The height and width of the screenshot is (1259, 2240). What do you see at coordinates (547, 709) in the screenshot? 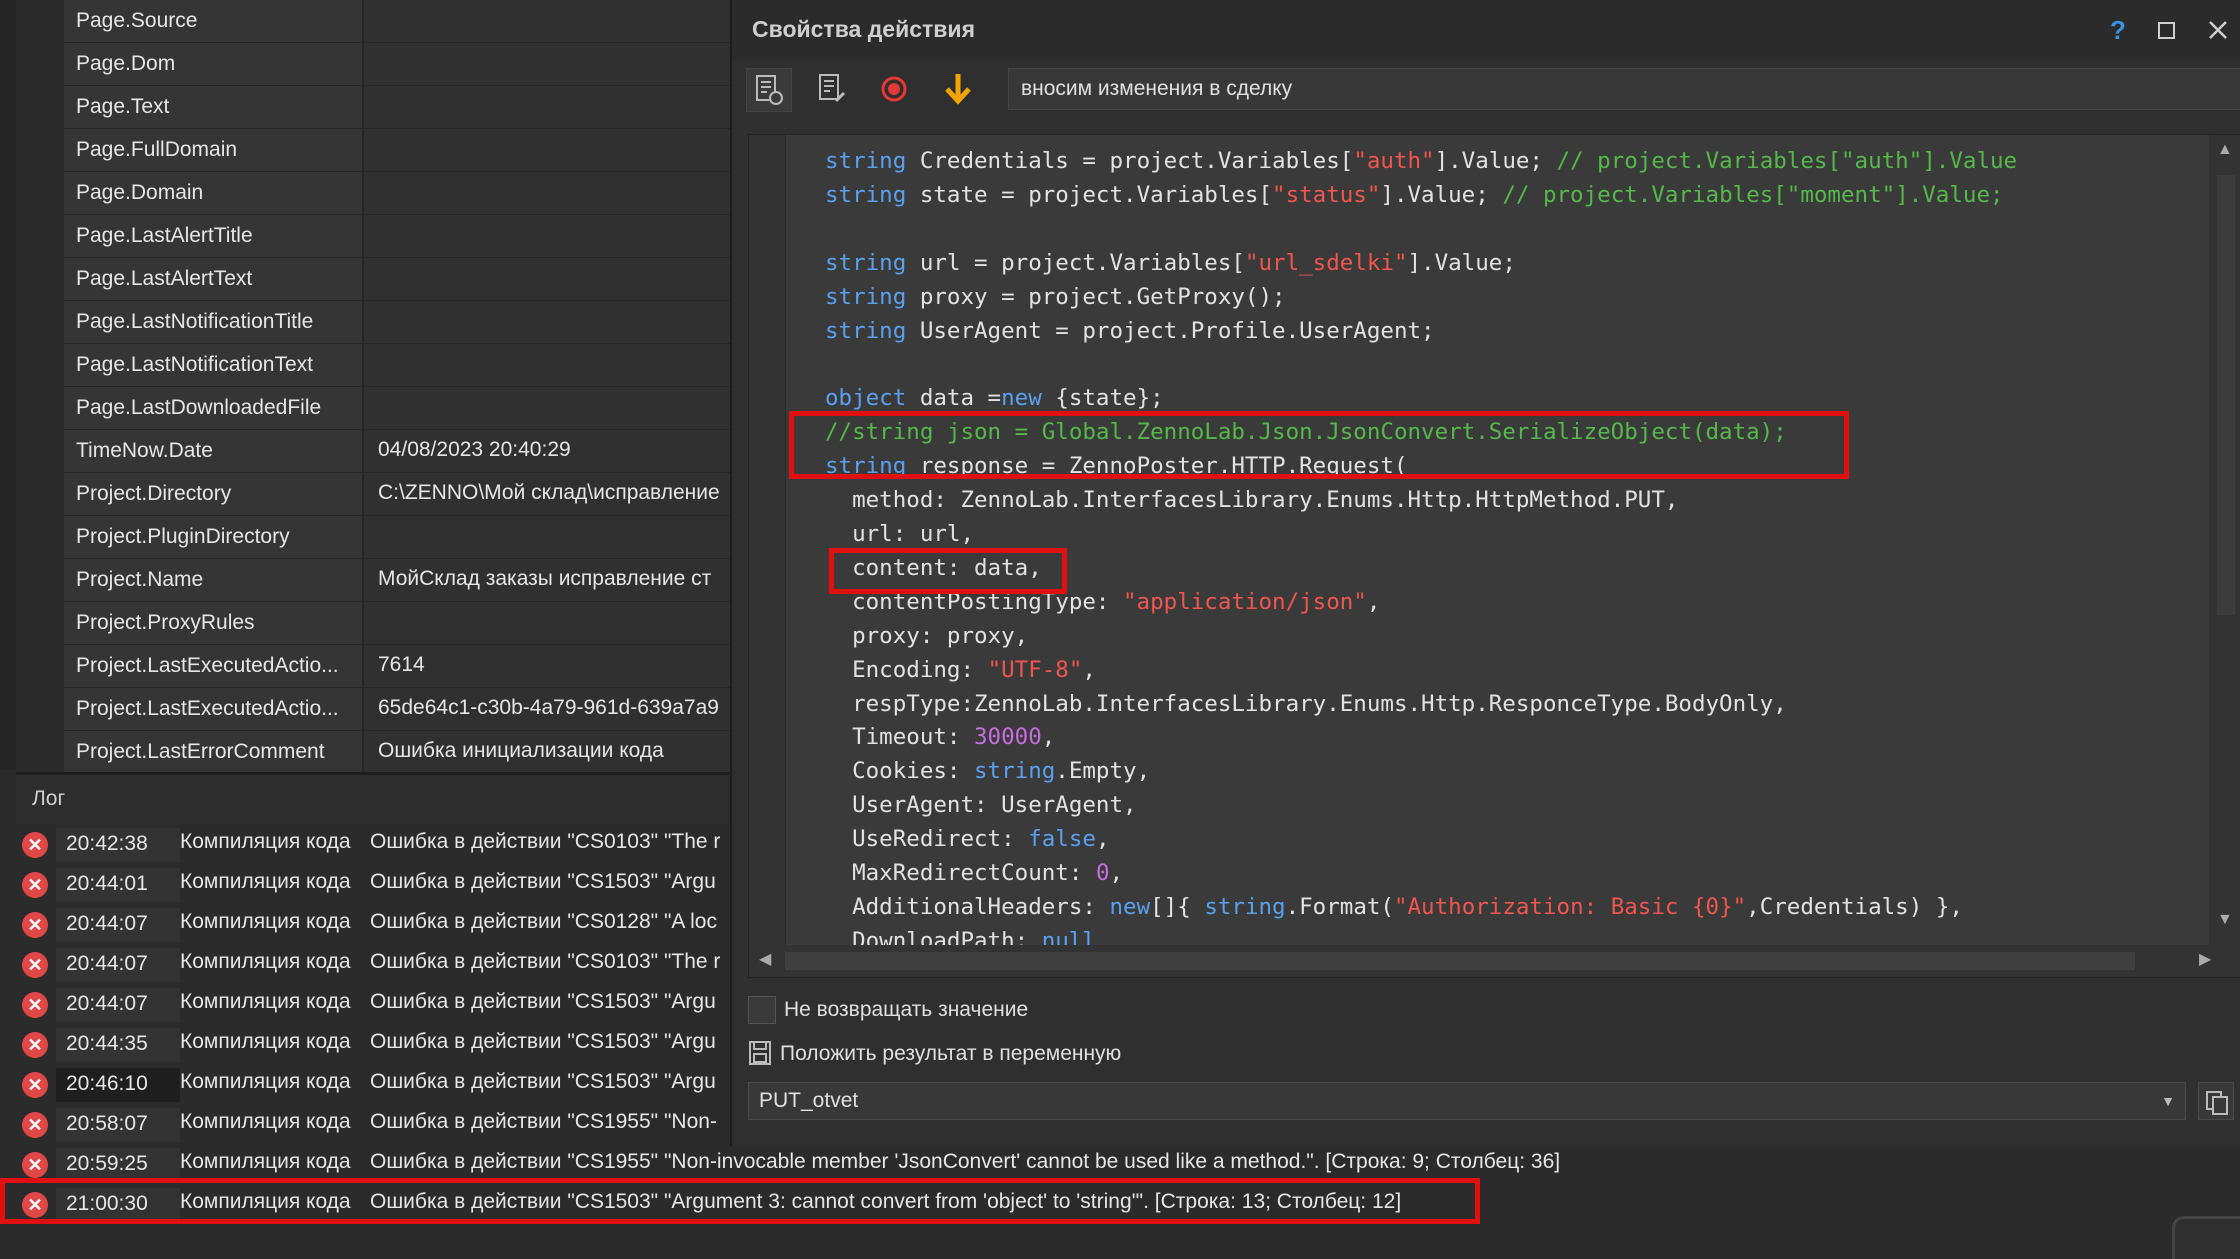
I see `property-value: 65de64c1-c30b-4a79-961d-639a7a9` at bounding box center [547, 709].